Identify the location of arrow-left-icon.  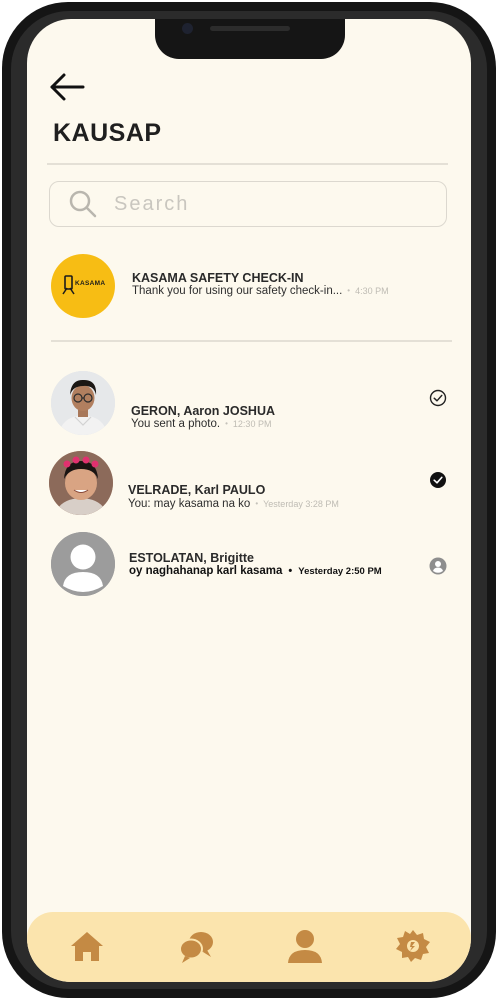
(67, 87).